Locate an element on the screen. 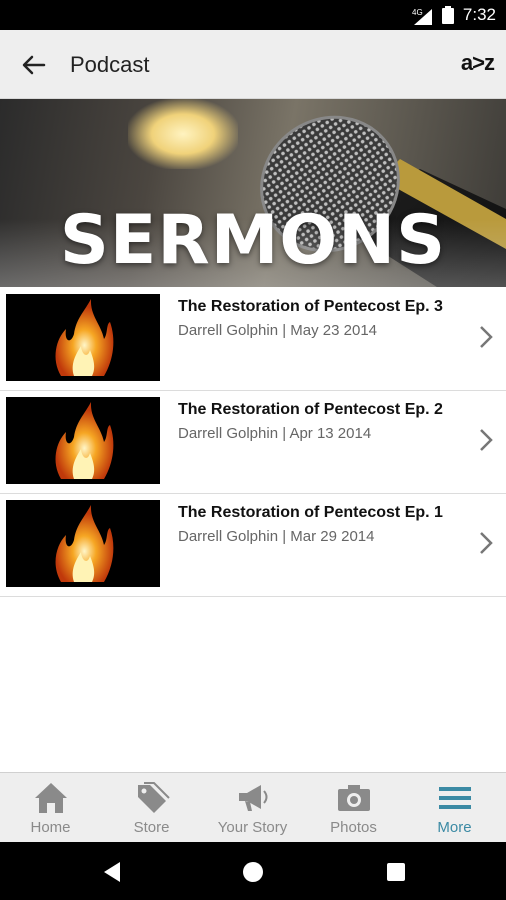  nav-more: More is located at coordinates (454, 807).